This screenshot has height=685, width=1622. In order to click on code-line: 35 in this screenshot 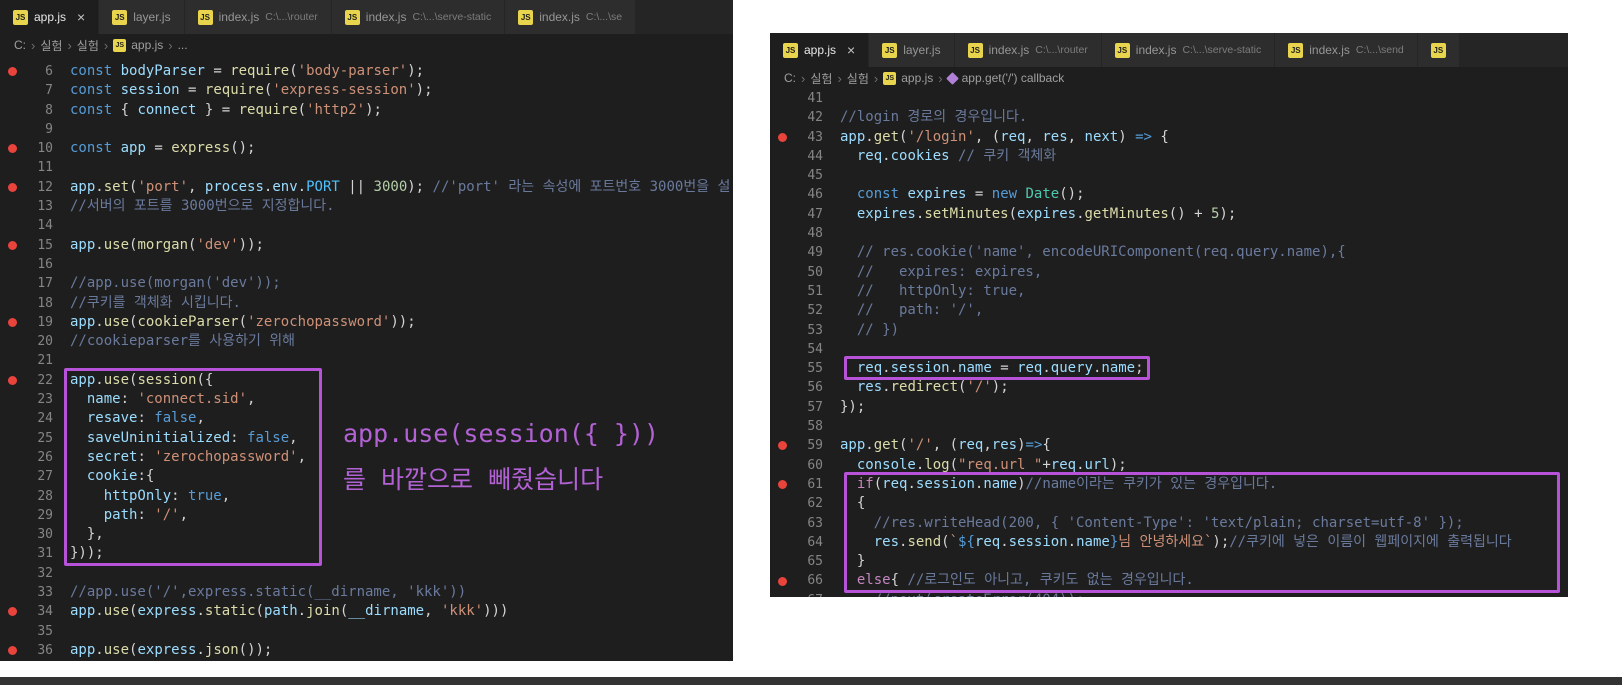, I will do `click(366, 631)`.